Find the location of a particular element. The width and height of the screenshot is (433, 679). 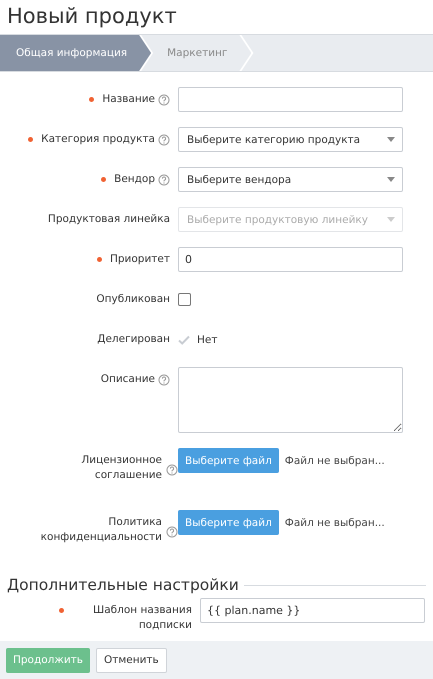

status-text: Нет is located at coordinates (207, 340).